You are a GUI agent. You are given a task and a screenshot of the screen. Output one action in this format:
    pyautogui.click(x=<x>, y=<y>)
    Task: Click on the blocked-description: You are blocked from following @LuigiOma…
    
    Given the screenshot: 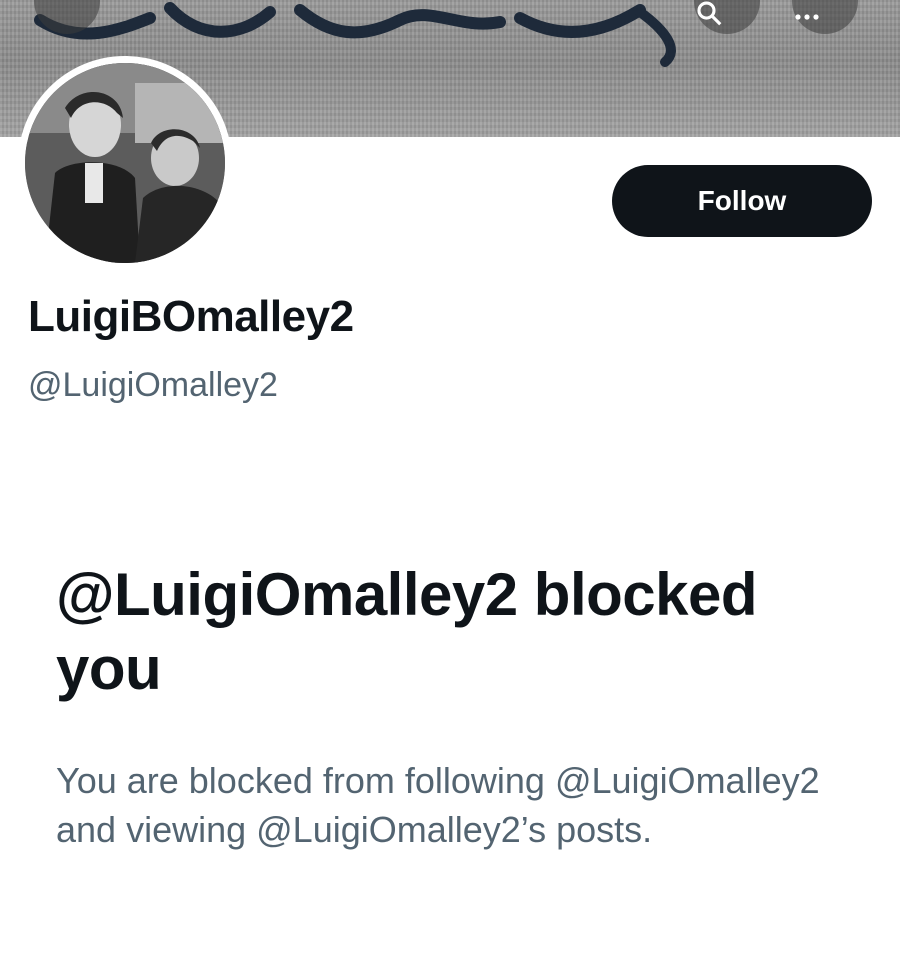 What is the action you would take?
    pyautogui.click(x=438, y=805)
    